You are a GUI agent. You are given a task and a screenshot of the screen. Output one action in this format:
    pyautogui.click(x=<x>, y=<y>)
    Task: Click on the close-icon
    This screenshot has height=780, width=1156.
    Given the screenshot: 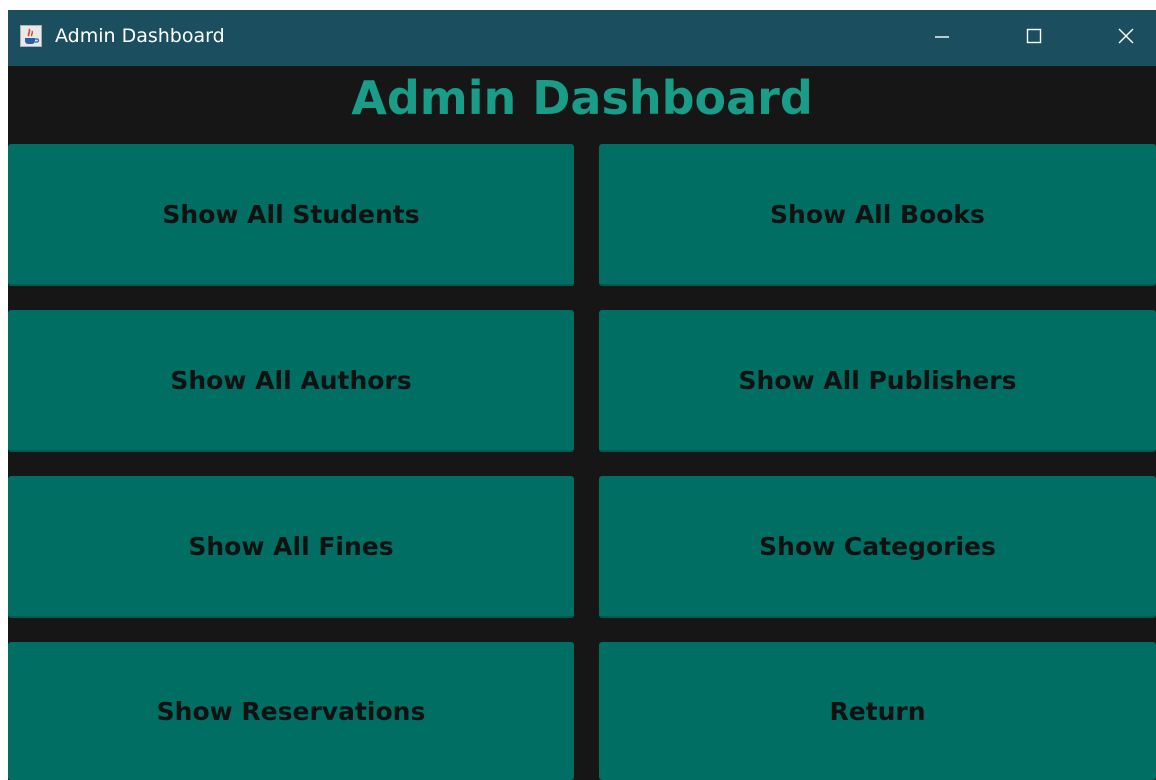 What is the action you would take?
    pyautogui.click(x=1126, y=36)
    